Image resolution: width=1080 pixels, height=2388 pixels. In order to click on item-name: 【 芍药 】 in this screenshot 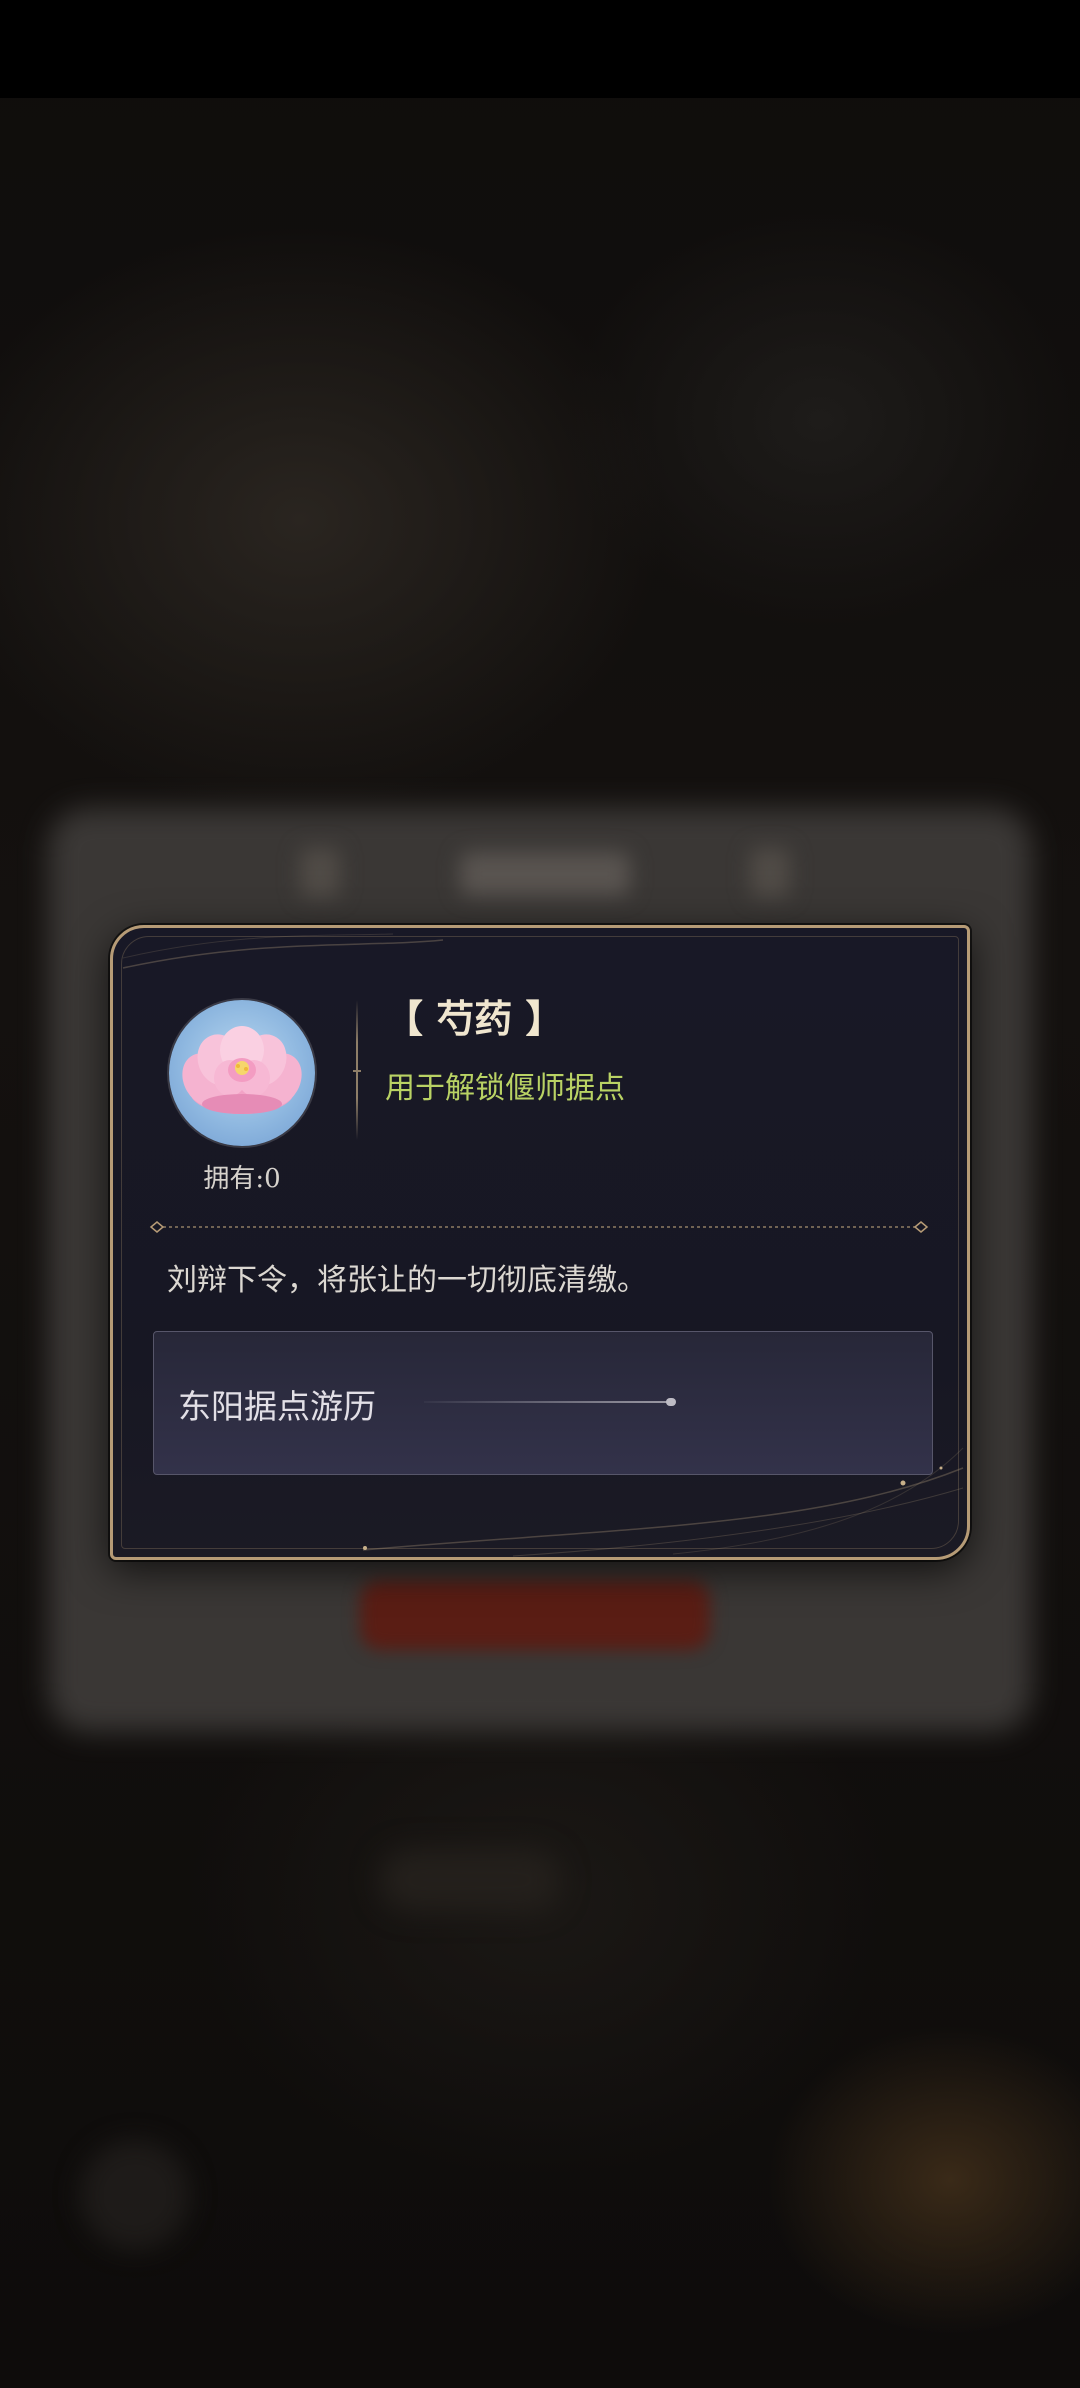, I will do `click(474, 1018)`.